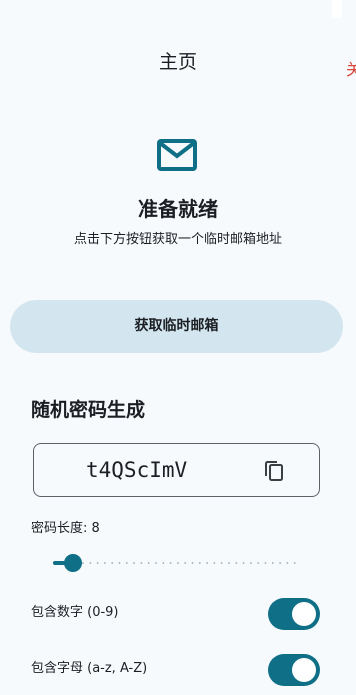 The height and width of the screenshot is (695, 356). I want to click on copy-icon, so click(274, 471).